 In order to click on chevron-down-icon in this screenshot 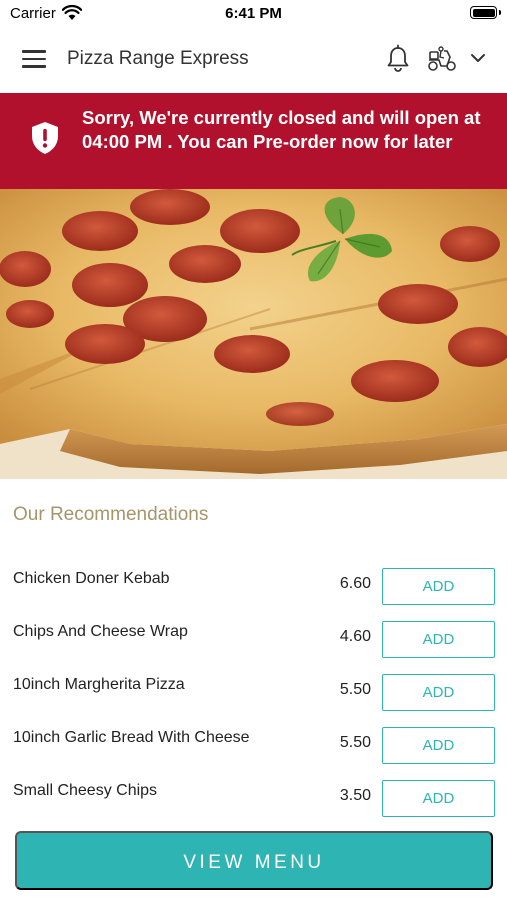, I will do `click(478, 58)`.